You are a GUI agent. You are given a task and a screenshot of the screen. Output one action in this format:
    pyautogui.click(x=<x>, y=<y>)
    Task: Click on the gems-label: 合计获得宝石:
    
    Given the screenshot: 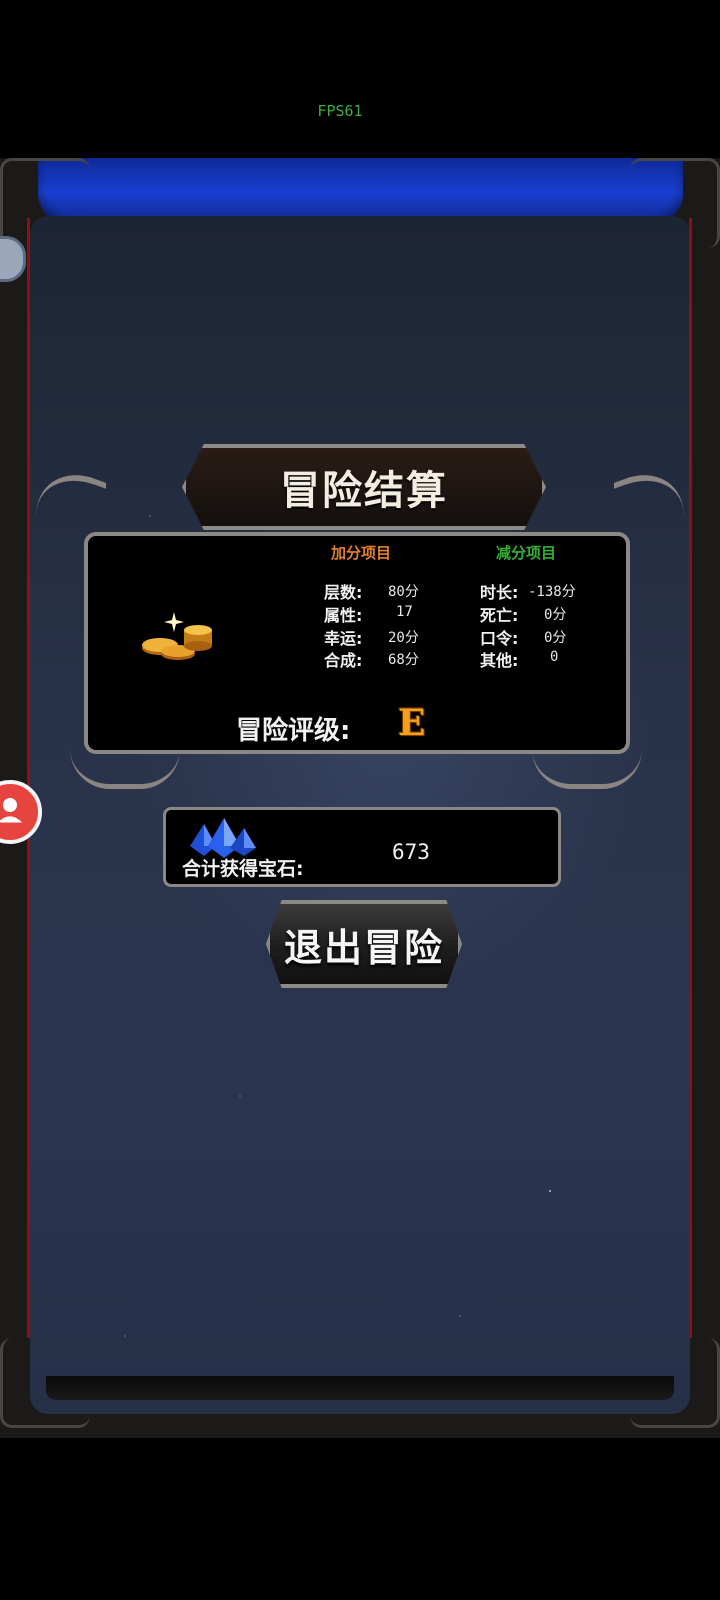 What is the action you would take?
    pyautogui.click(x=243, y=869)
    